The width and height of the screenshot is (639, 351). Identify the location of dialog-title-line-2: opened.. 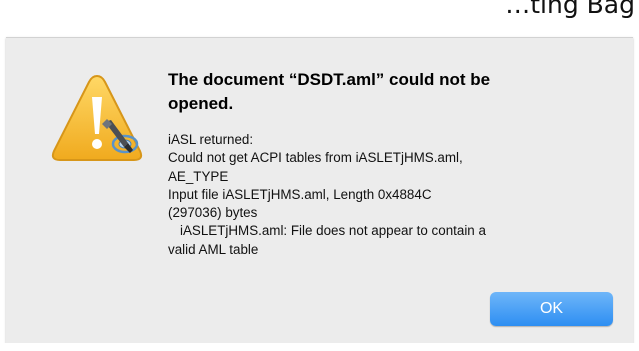
(201, 103).